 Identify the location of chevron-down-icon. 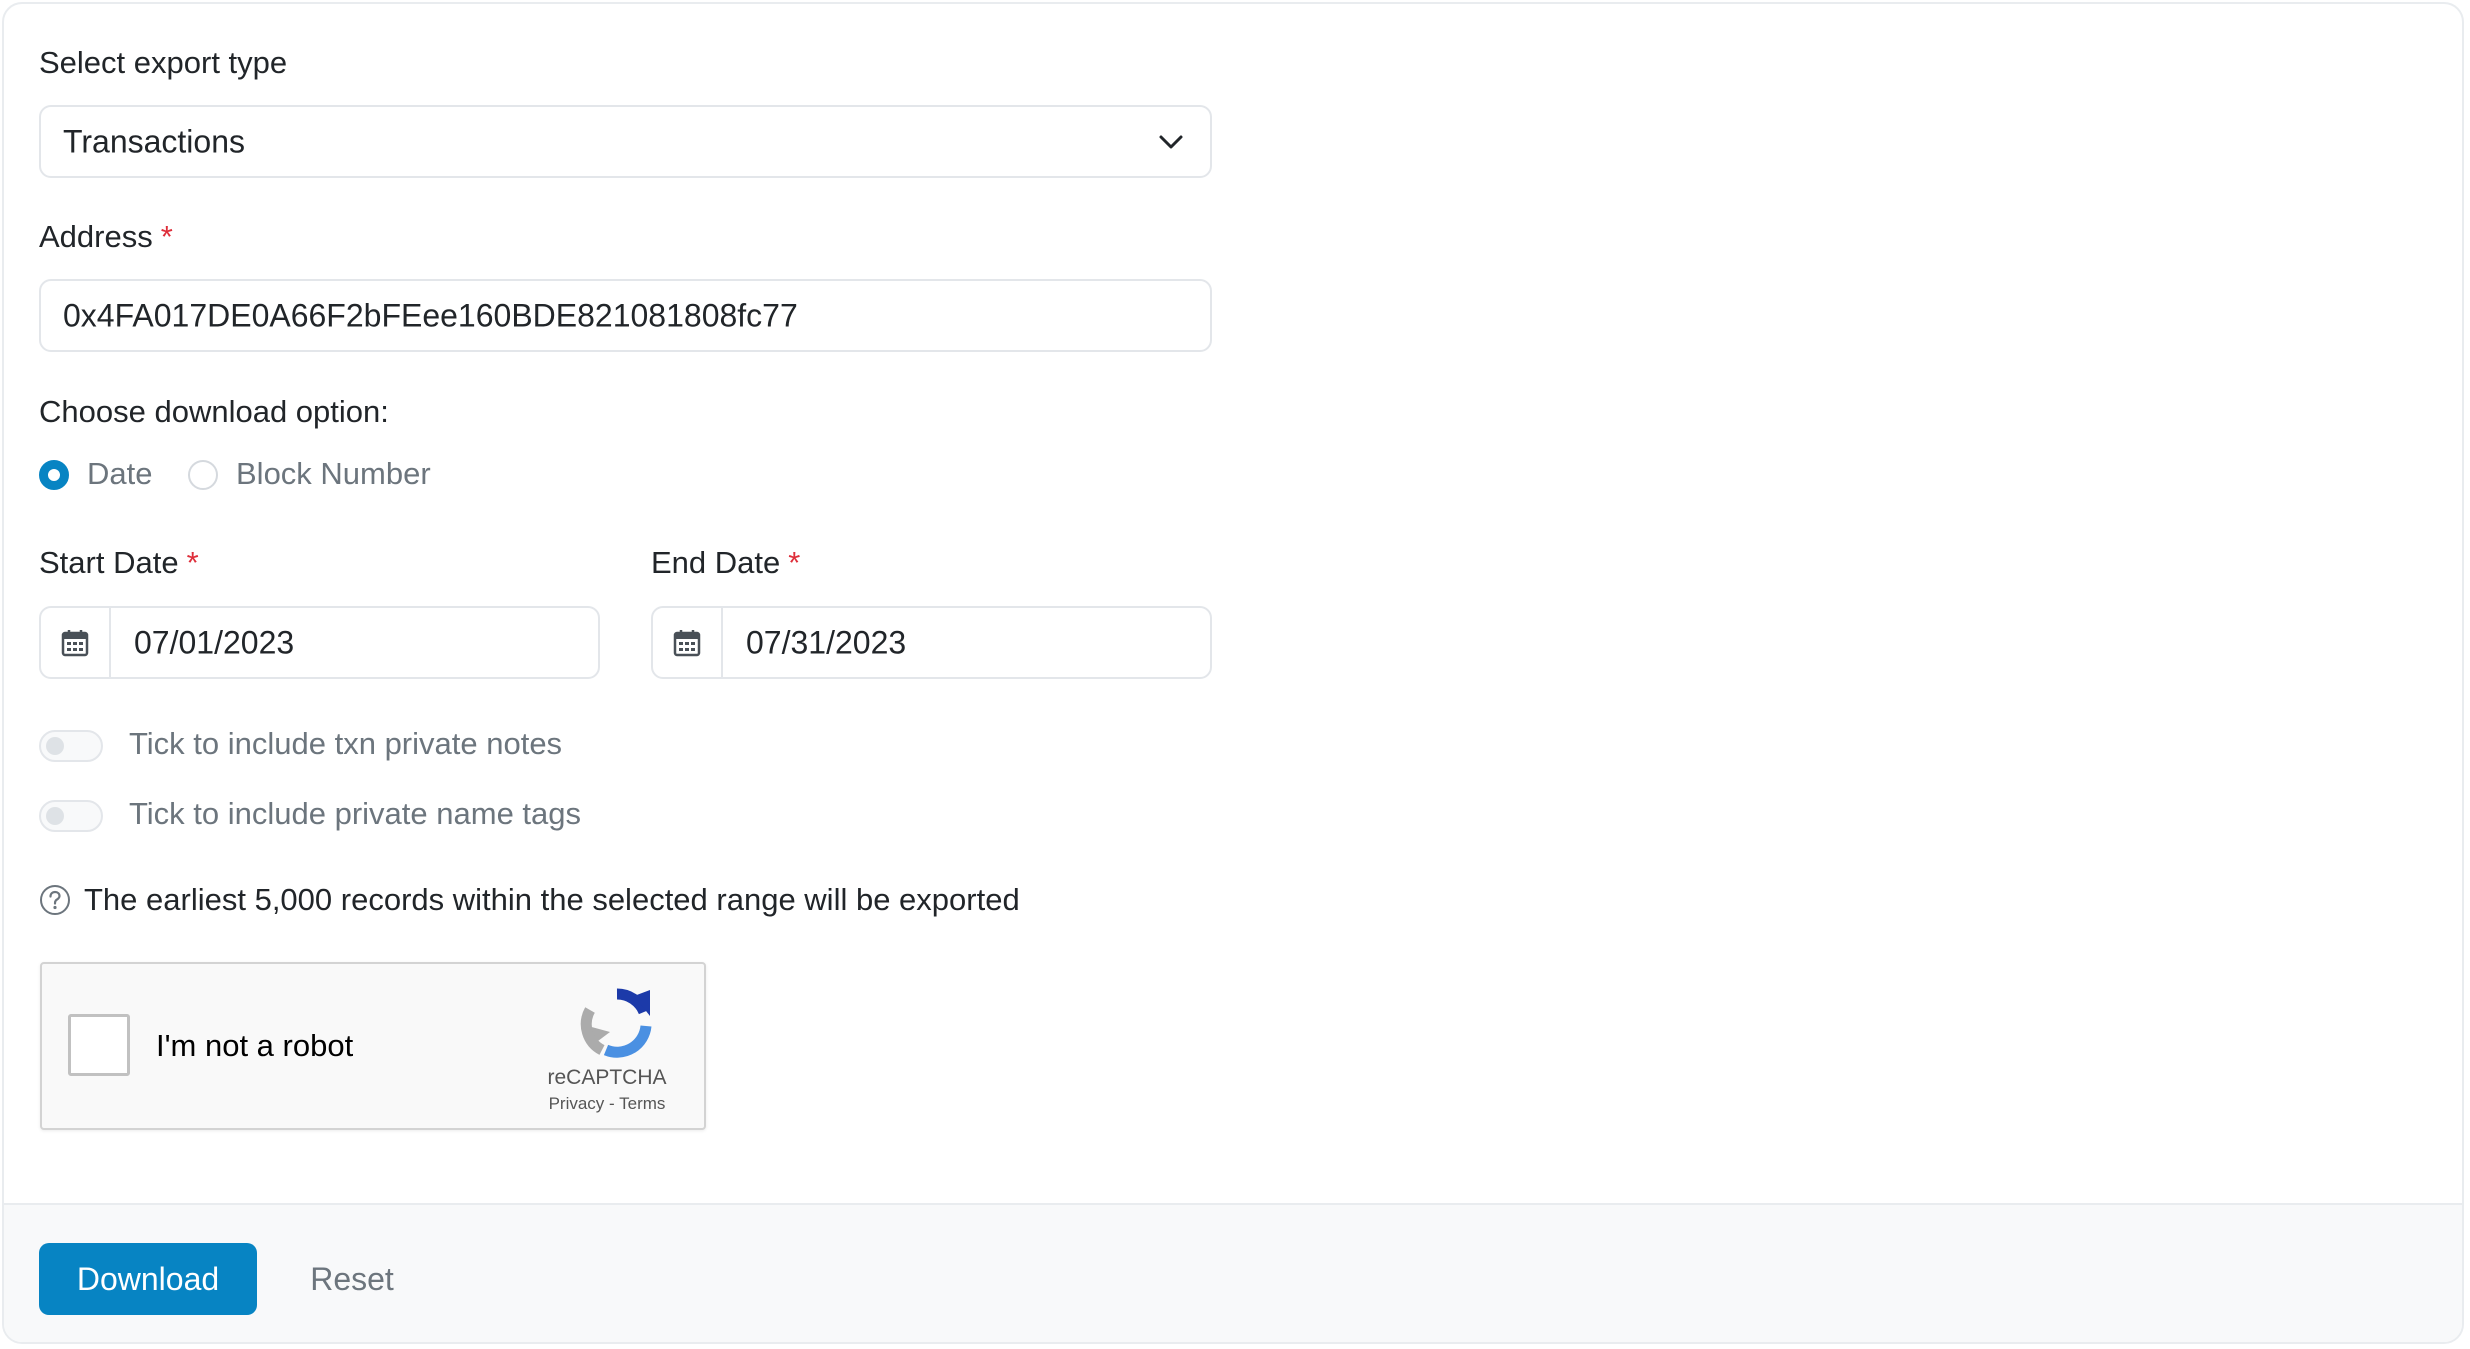
(1171, 141).